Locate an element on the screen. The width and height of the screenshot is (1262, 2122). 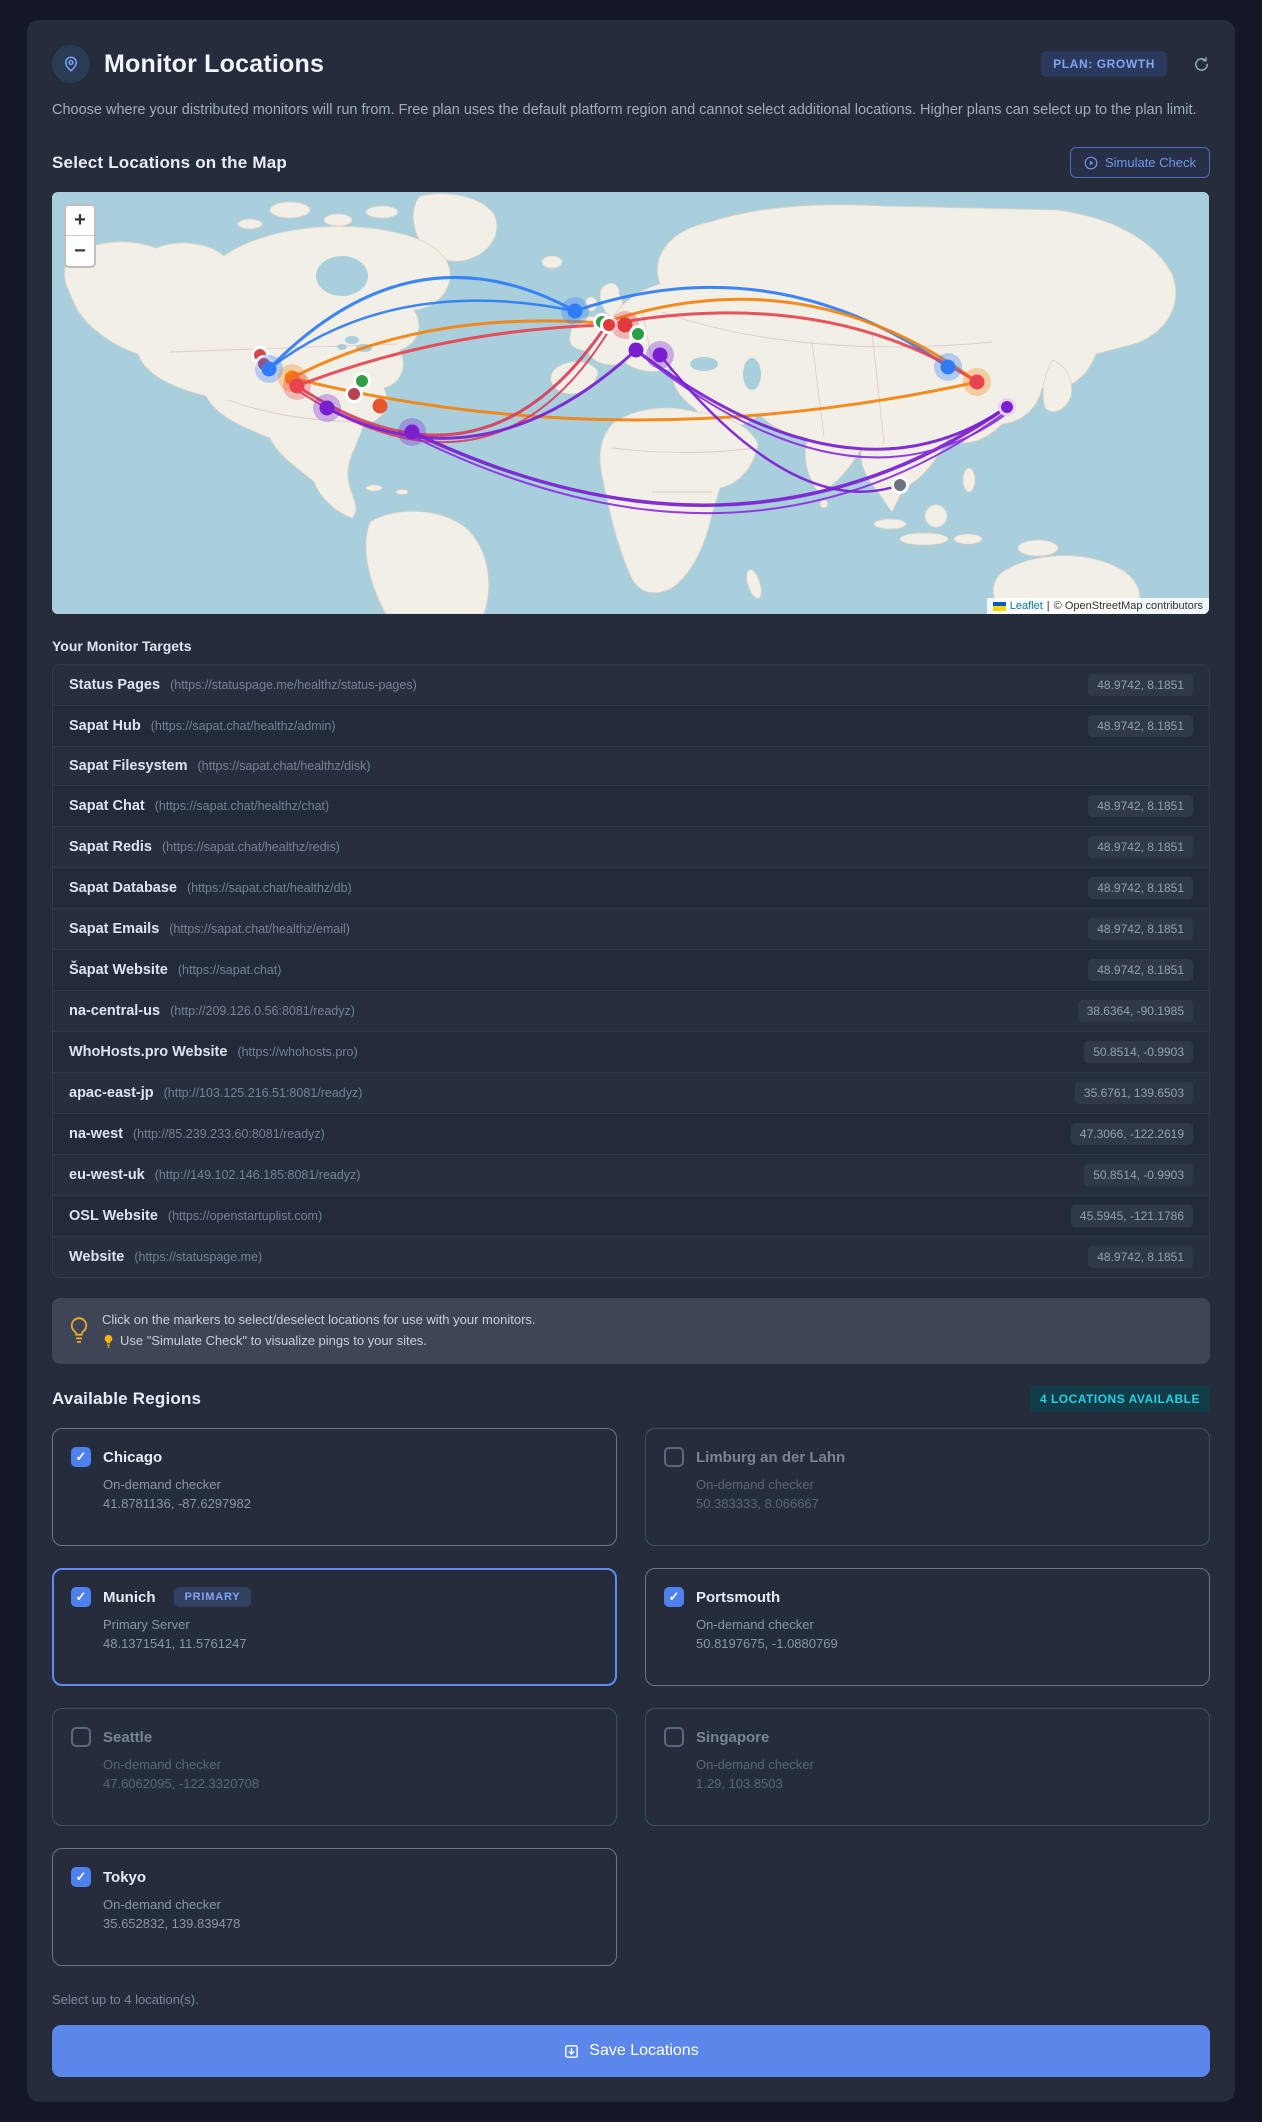
target-url: (http://209.126.0.56:8081/readyz) is located at coordinates (262, 1011).